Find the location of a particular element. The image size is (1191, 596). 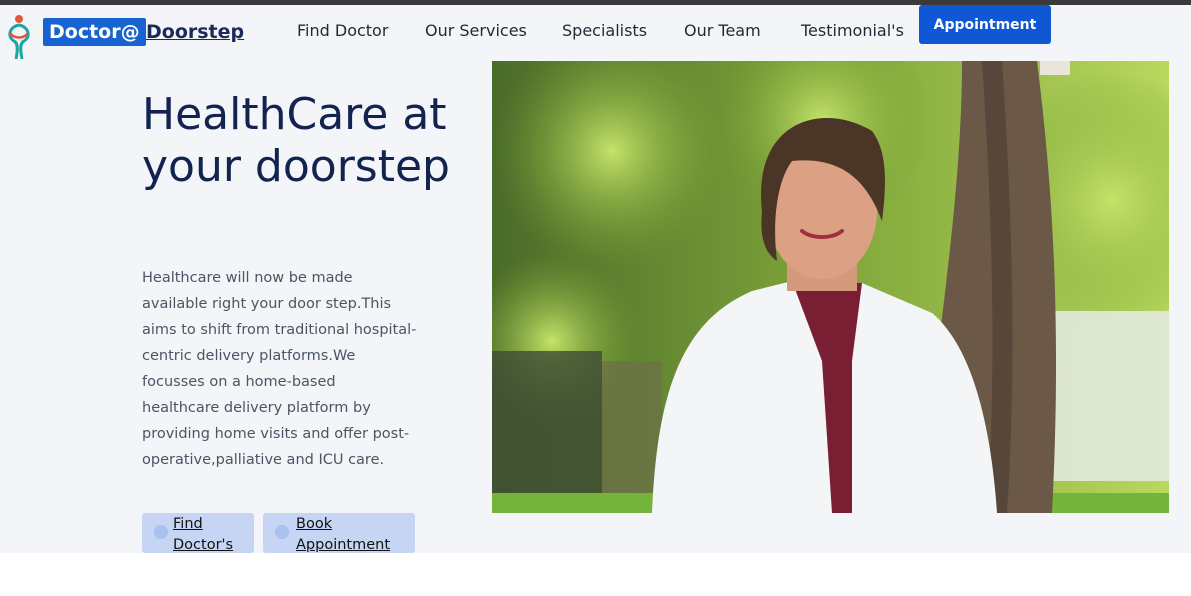

nav-specialists: Specialists is located at coordinates (604, 31).